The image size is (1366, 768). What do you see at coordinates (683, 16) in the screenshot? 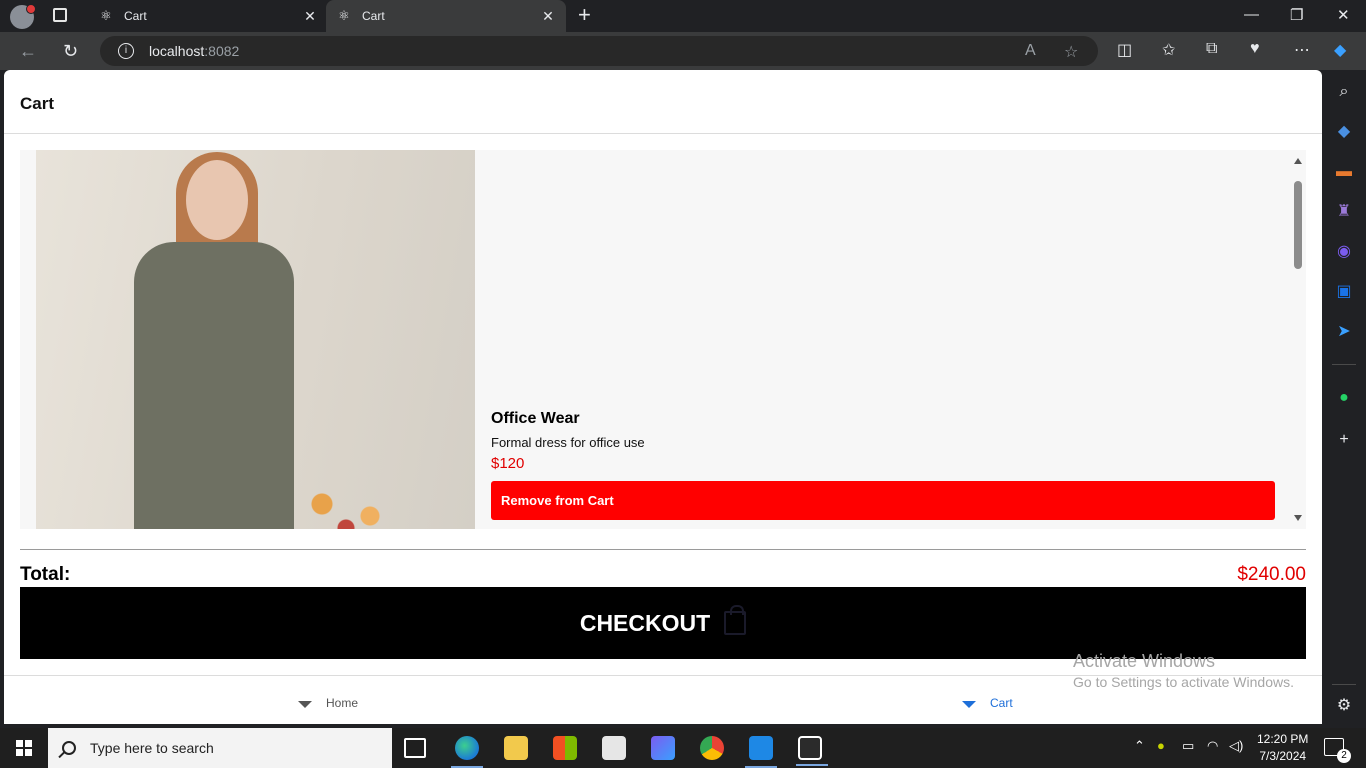
I see `browser-tab-bar: ⚛ Cart ✕ ⚛ Cart ✕ + — ❐ ✕` at bounding box center [683, 16].